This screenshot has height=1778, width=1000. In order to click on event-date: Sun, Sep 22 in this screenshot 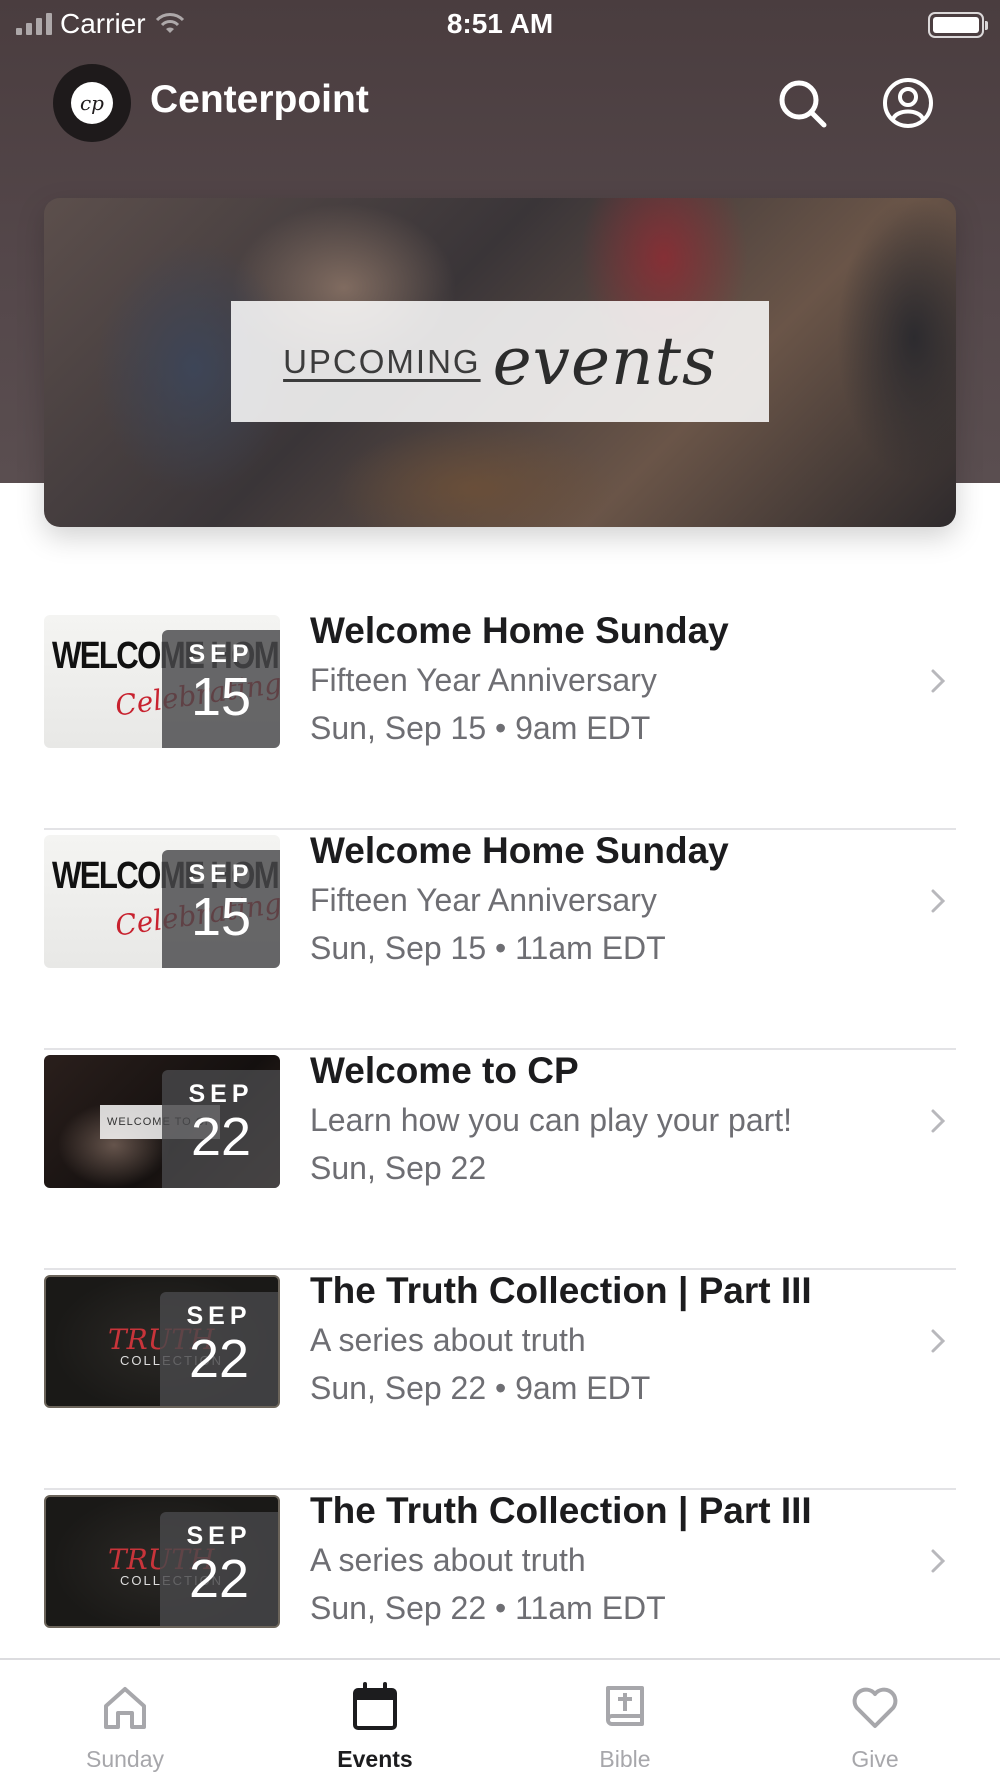, I will do `click(398, 1168)`.